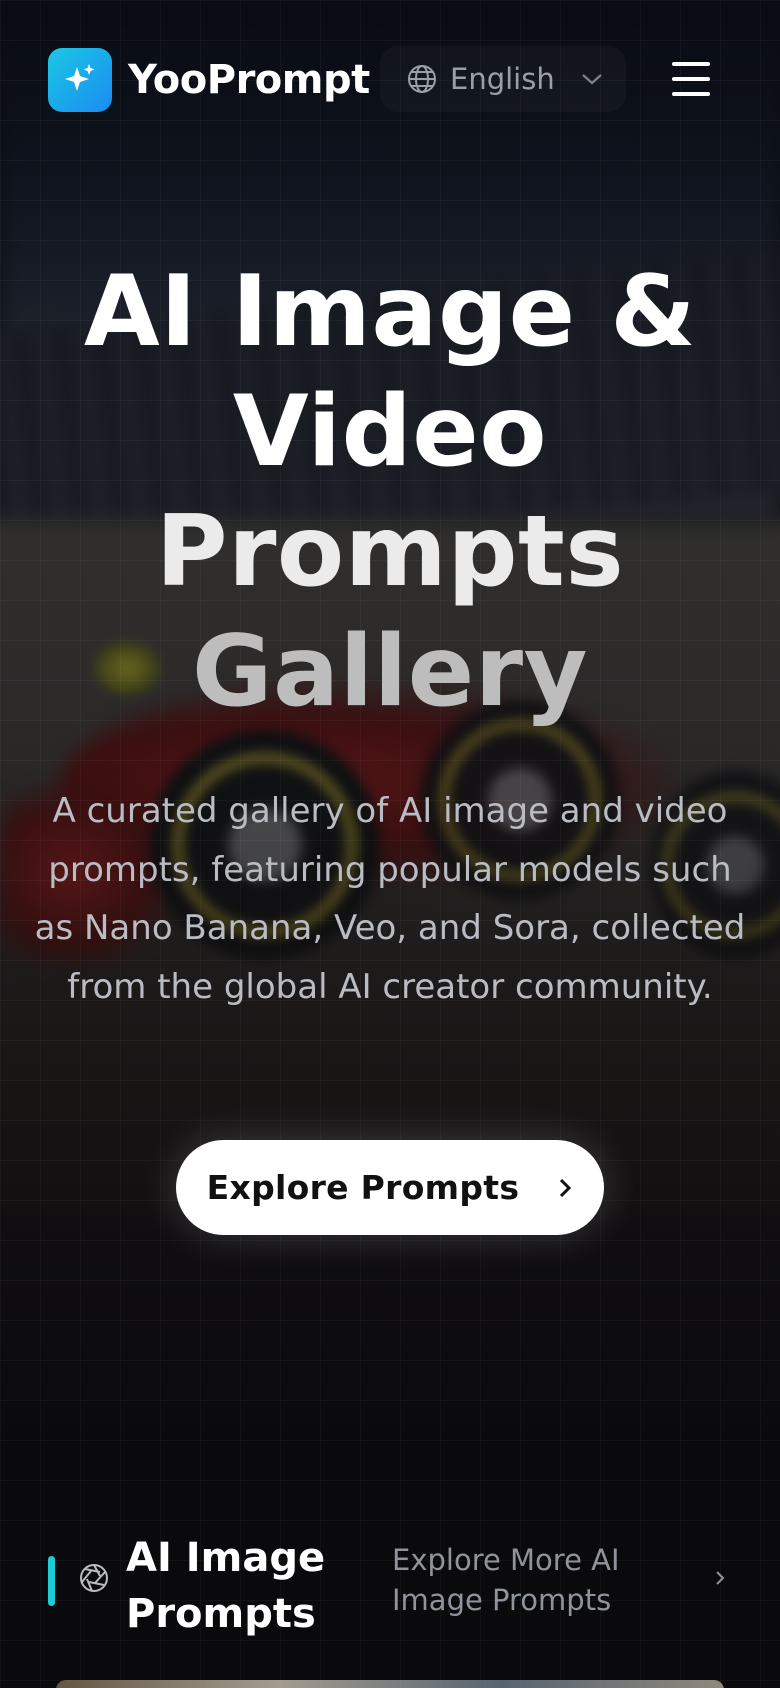 Image resolution: width=780 pixels, height=1688 pixels. I want to click on hero-title-line: Prompts, so click(390, 552).